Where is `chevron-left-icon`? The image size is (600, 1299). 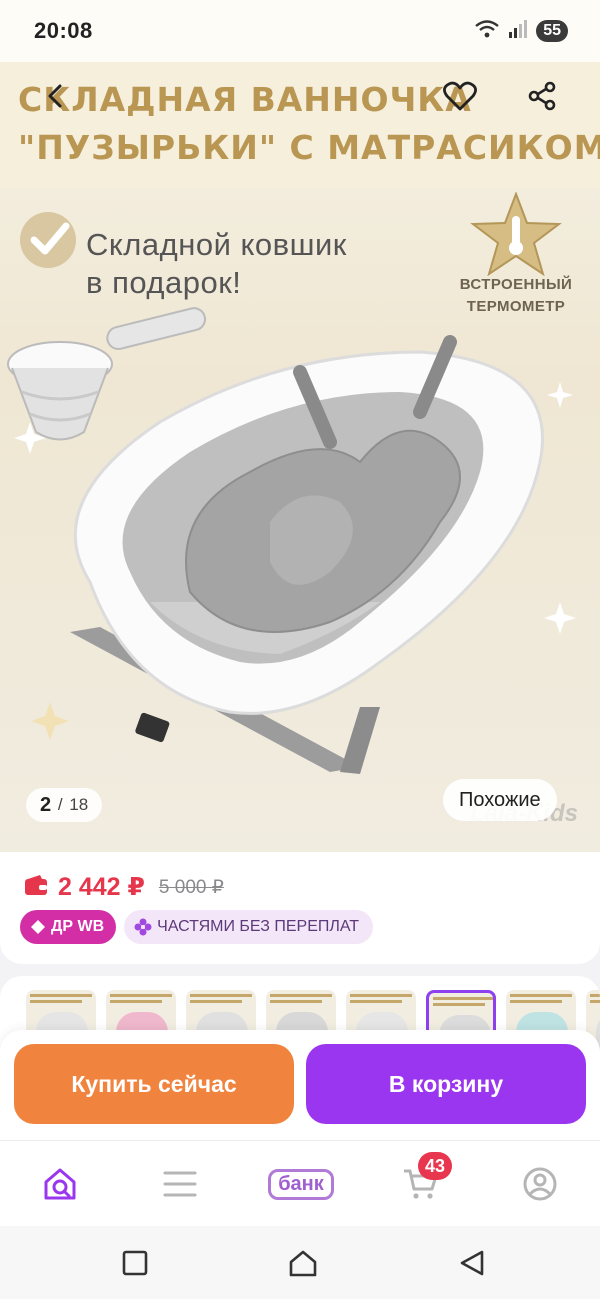 chevron-left-icon is located at coordinates (55, 96).